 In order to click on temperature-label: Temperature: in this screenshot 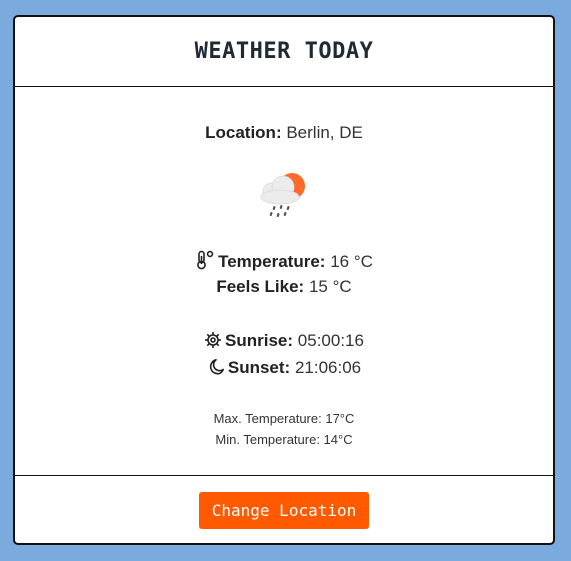, I will do `click(272, 261)`.